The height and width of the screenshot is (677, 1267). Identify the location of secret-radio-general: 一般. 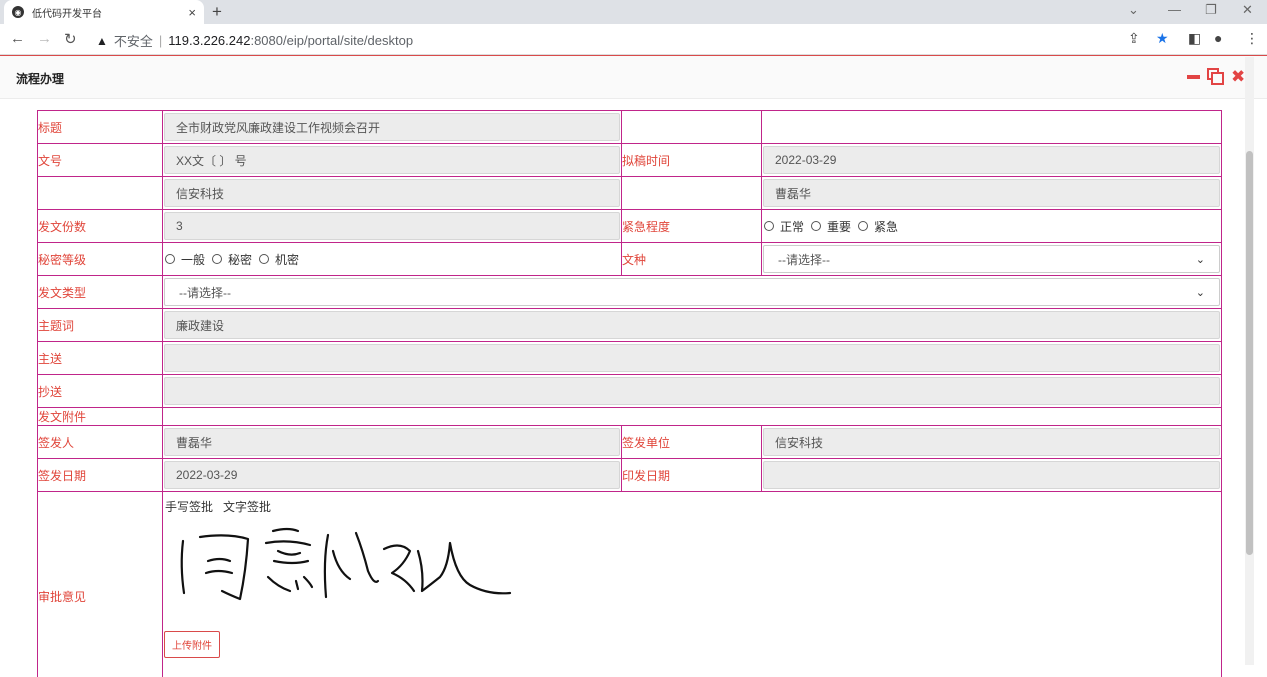
(185, 259).